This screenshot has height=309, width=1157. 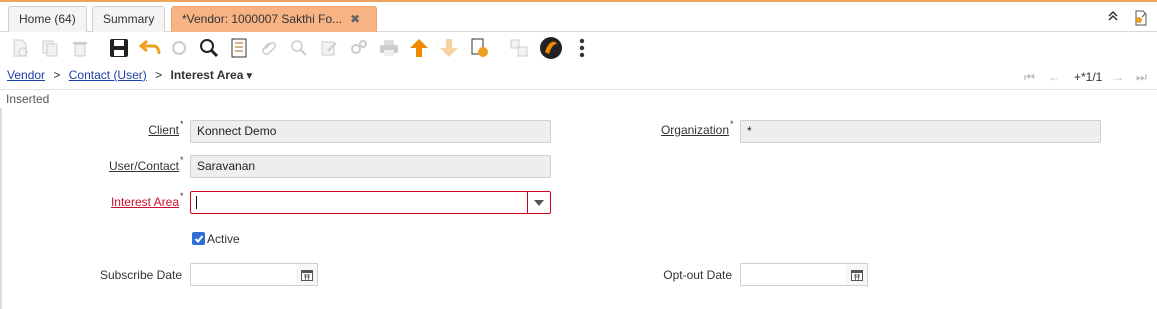 What do you see at coordinates (1141, 18) in the screenshot?
I see `window-export-icon` at bounding box center [1141, 18].